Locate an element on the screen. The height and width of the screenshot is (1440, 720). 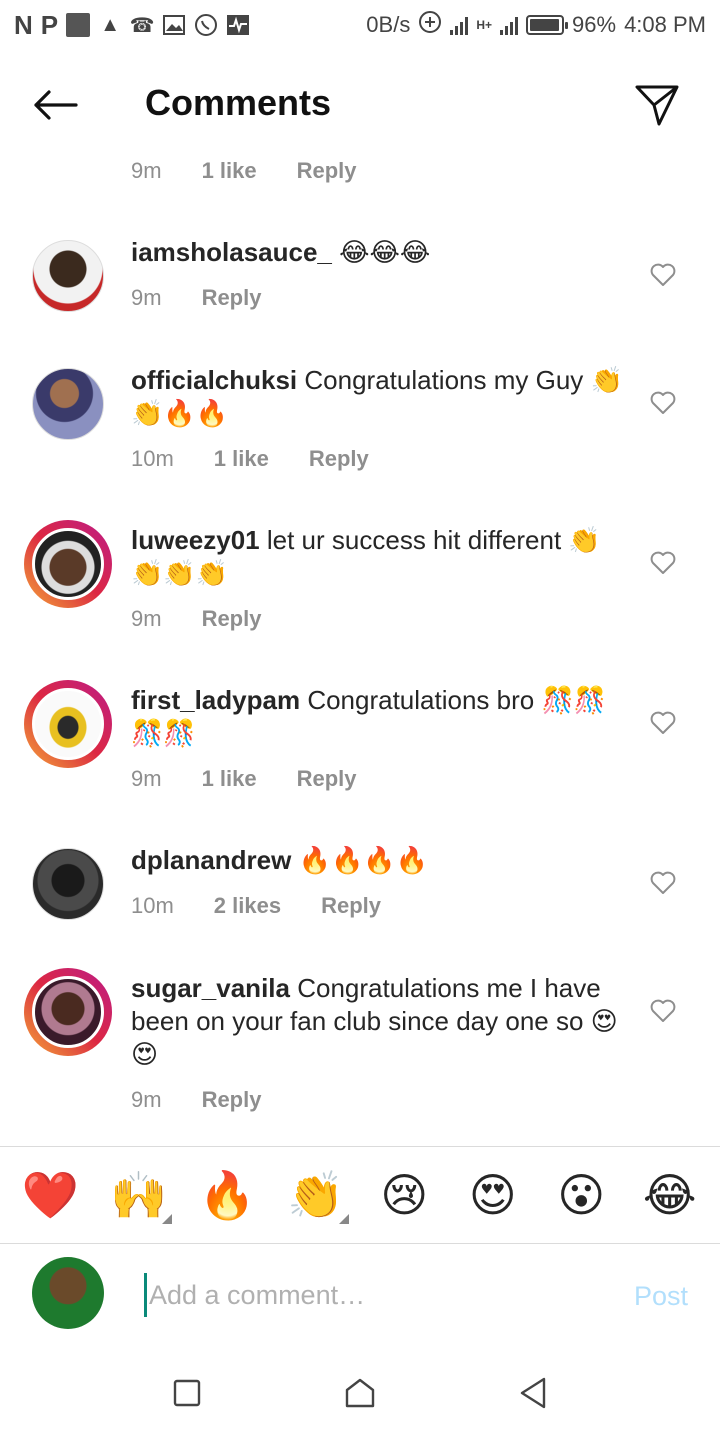
comment-username: iamsholasauce_ is located at coordinates (231, 252).